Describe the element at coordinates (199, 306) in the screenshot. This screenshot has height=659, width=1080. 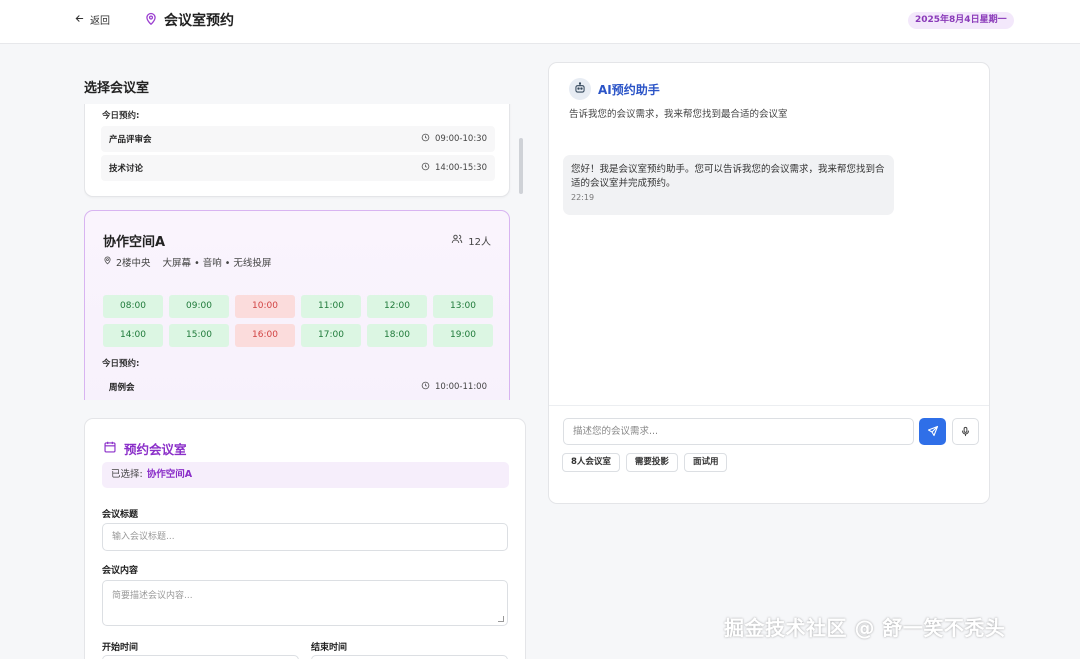
I see `time-slot: 09:00` at that location.